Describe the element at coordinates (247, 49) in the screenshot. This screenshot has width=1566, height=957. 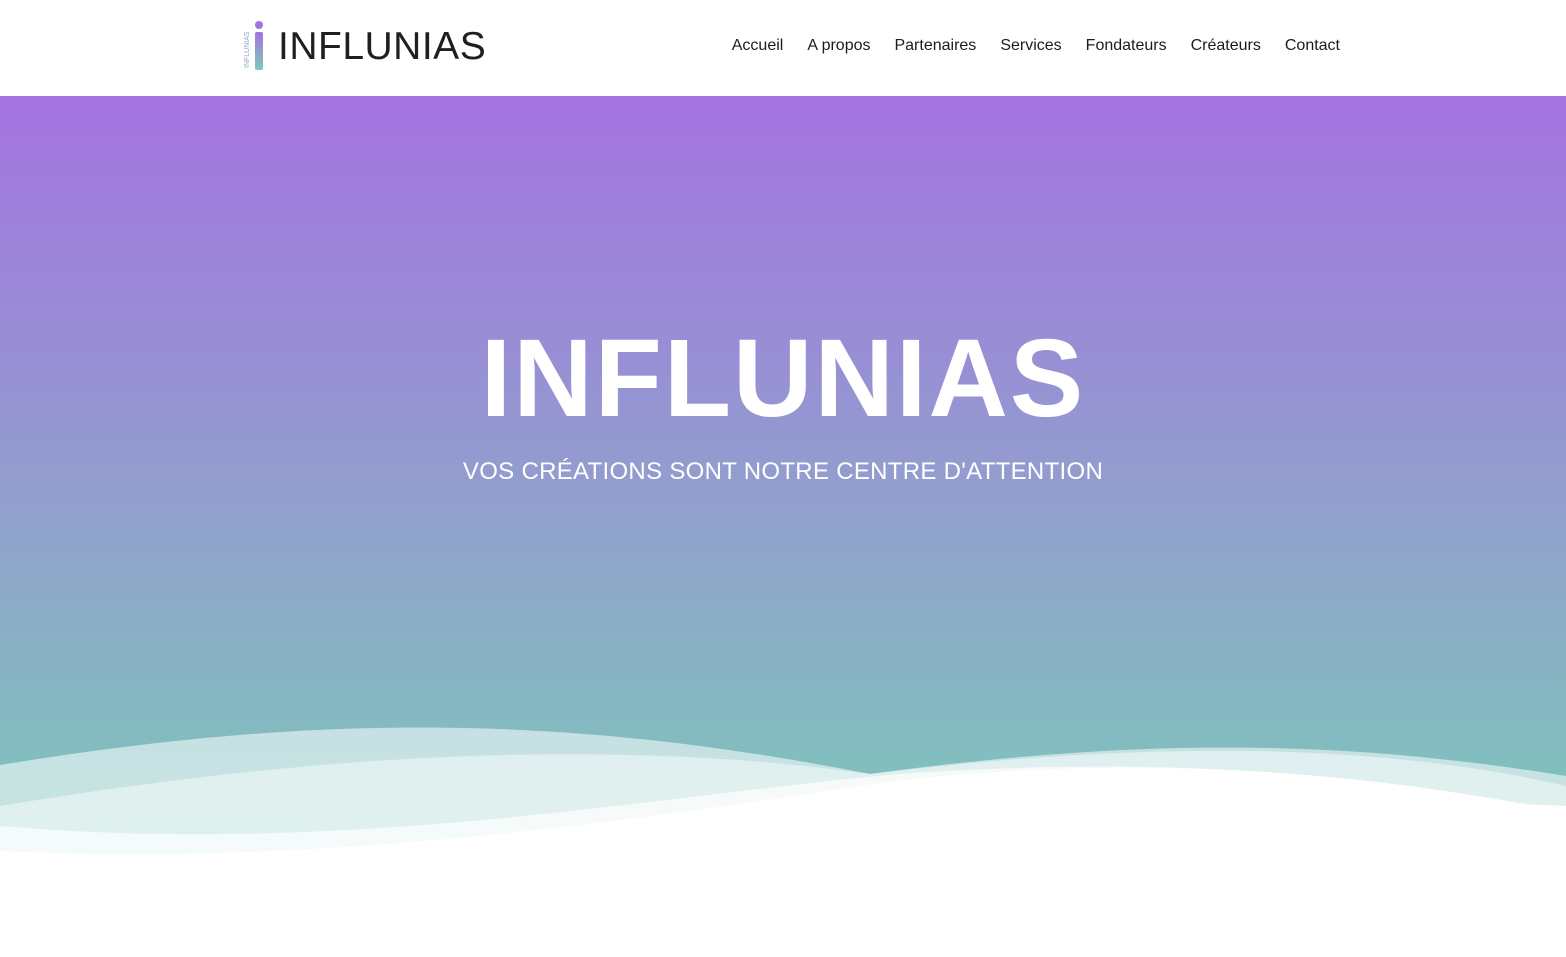
I see `svg-text: INFLUNIAS` at that location.